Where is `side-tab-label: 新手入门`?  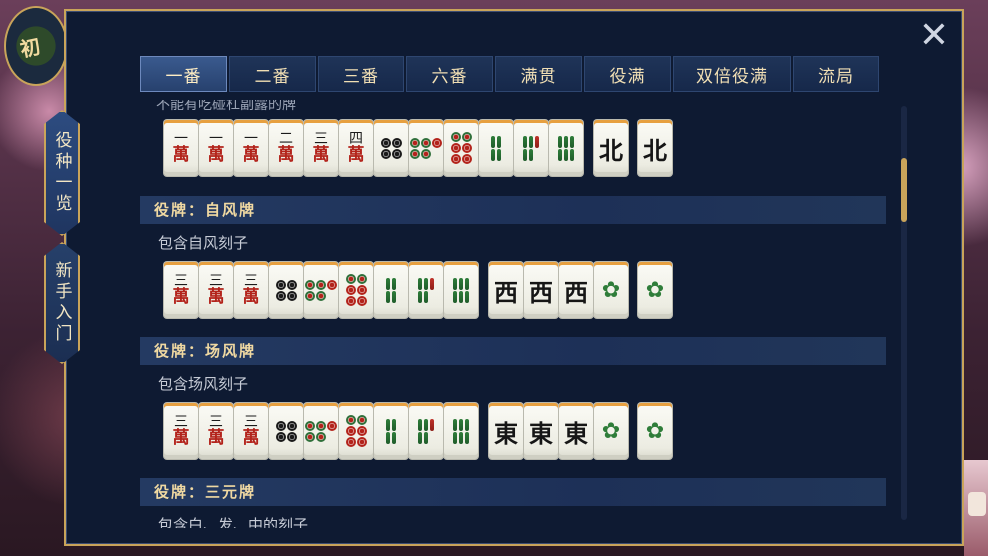
side-tab-label: 新手入门 is located at coordinates (61, 303).